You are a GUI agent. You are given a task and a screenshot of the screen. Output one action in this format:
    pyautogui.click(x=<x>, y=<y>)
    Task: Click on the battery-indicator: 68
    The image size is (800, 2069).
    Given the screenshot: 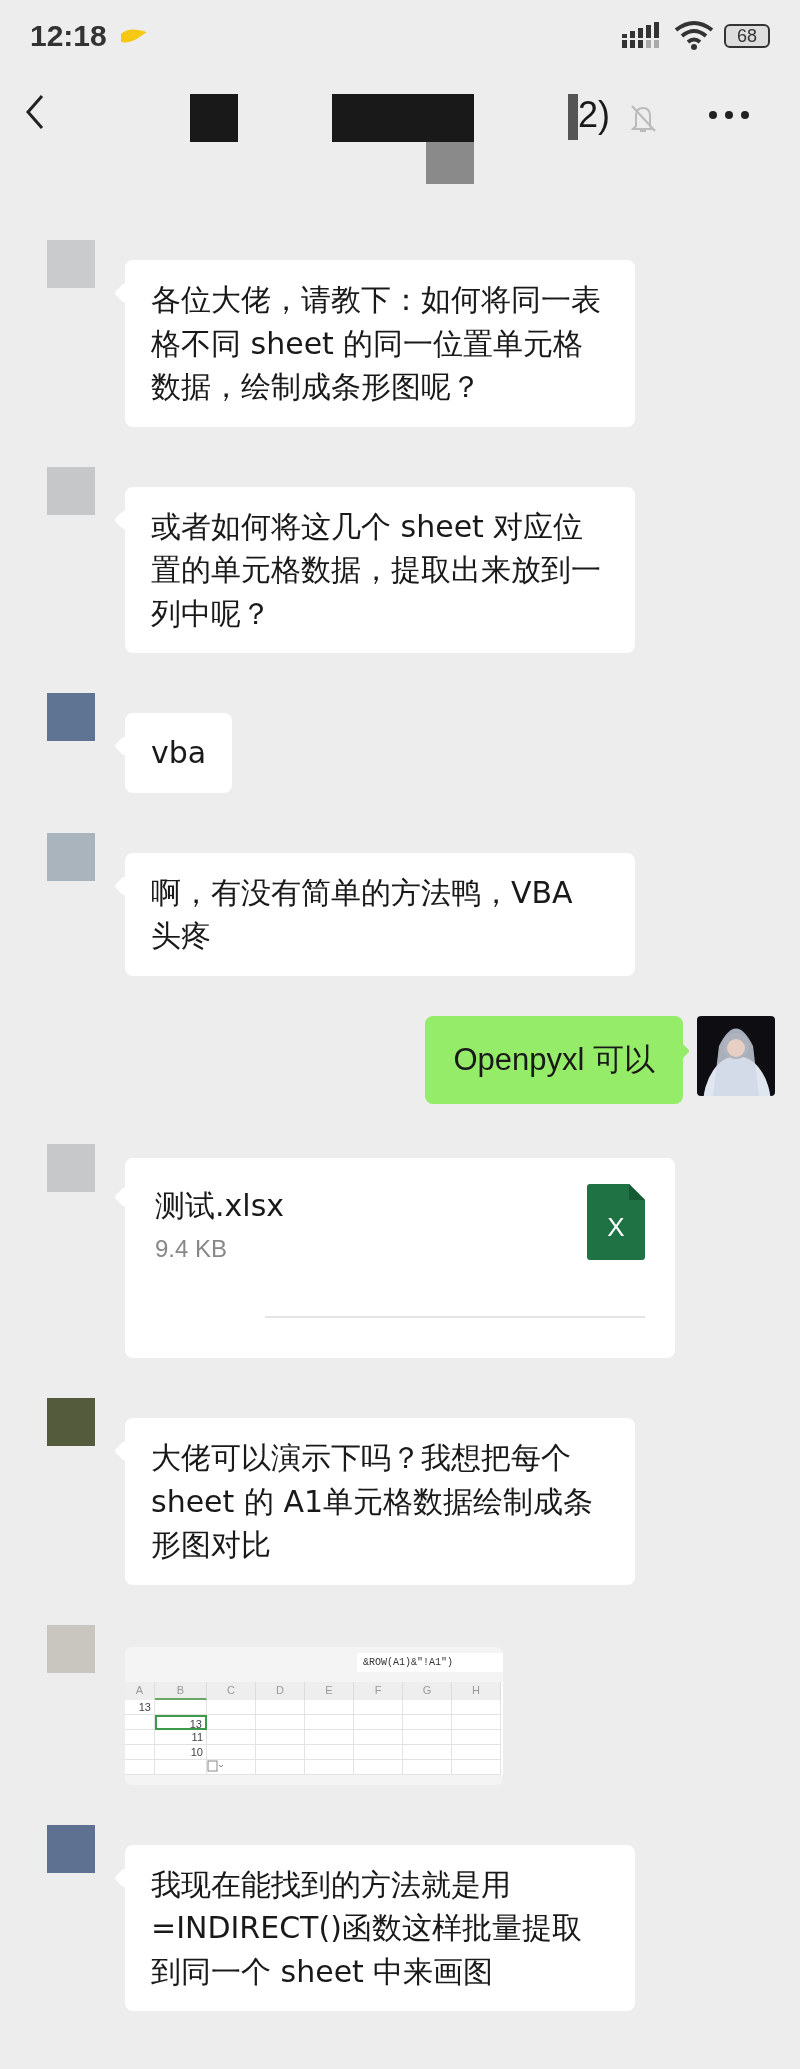 What is the action you would take?
    pyautogui.click(x=747, y=36)
    